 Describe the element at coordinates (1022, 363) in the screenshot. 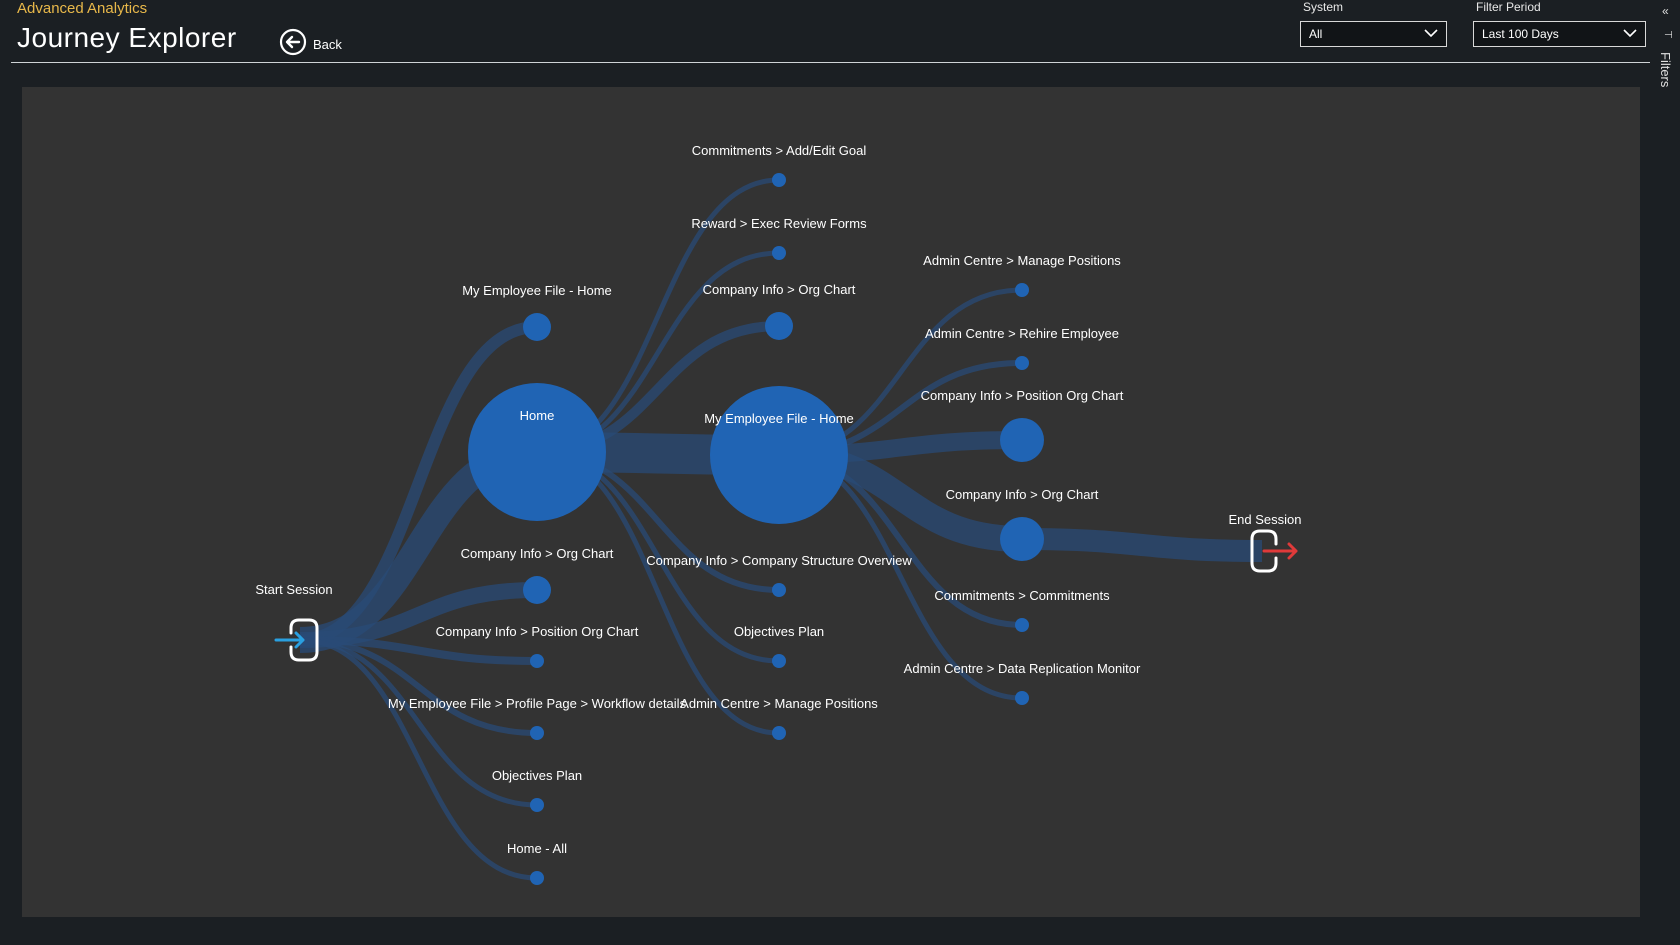

I see `journey-node-l3-rehire` at that location.